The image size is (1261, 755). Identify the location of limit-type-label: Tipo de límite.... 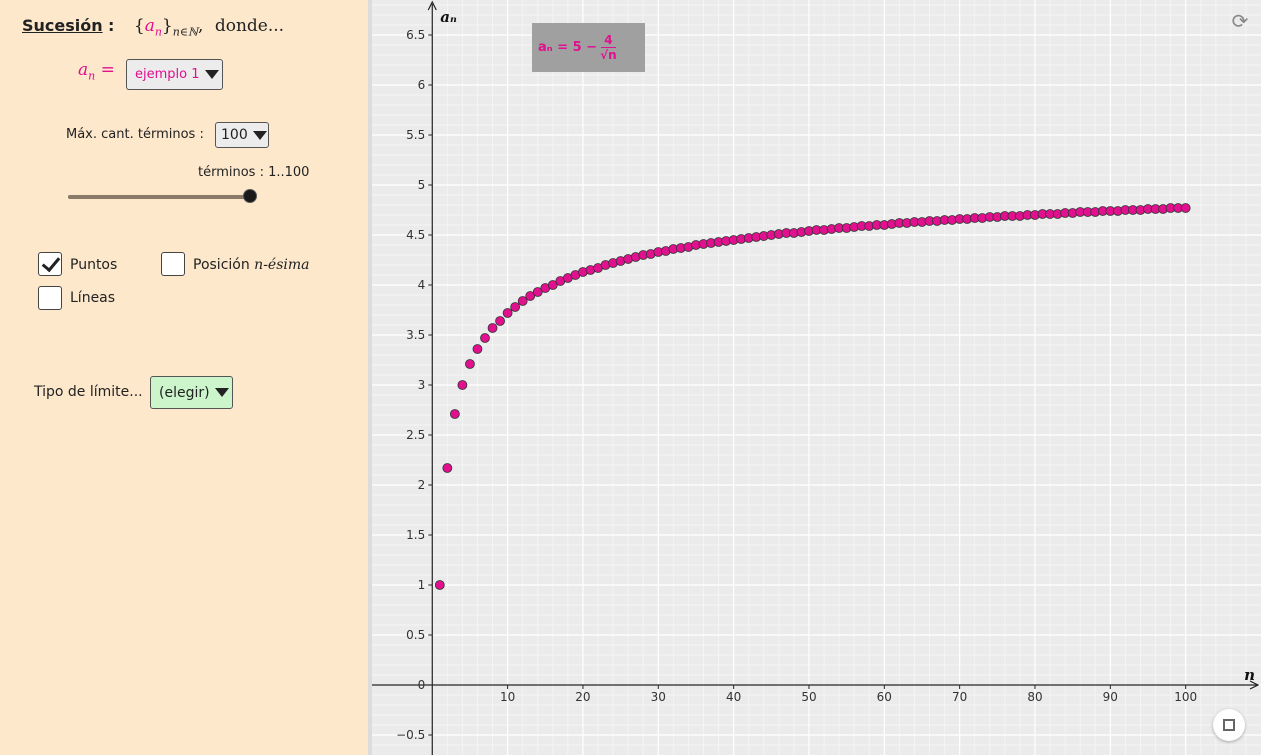
(88, 392).